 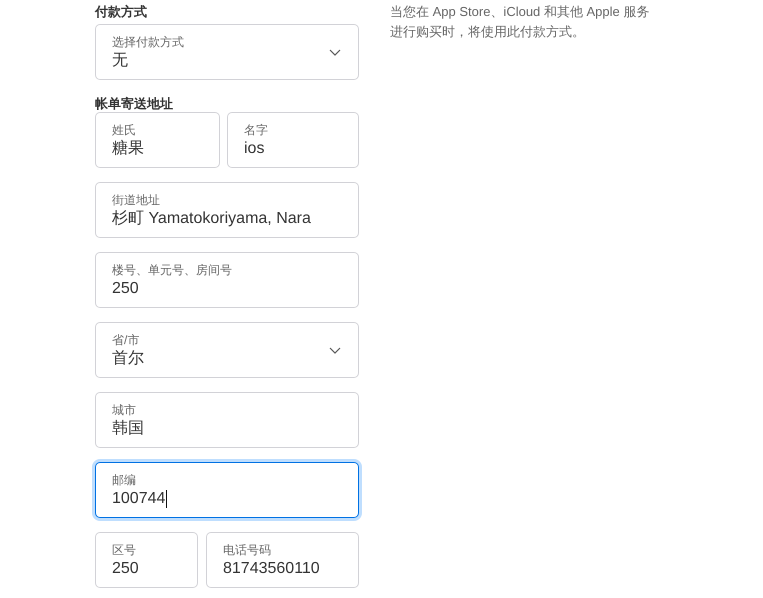 What do you see at coordinates (227, 490) in the screenshot?
I see `input-field: 邮编 100744` at bounding box center [227, 490].